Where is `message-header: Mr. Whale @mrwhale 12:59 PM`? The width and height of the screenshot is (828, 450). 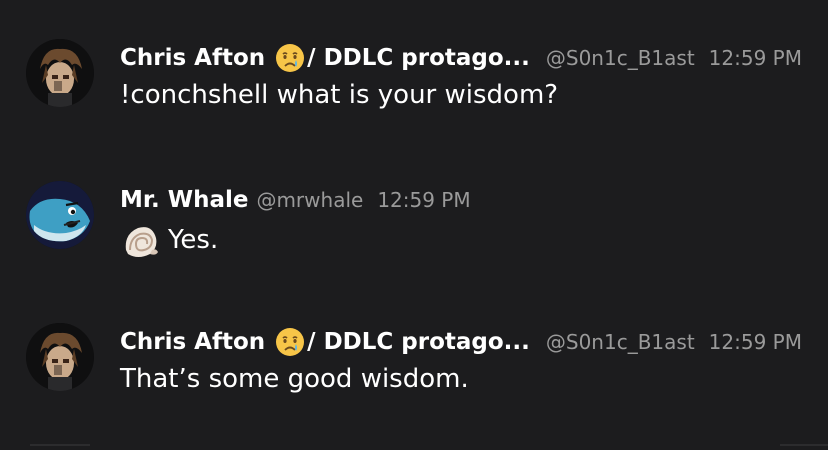 message-header: Mr. Whale @mrwhale 12:59 PM is located at coordinates (295, 200).